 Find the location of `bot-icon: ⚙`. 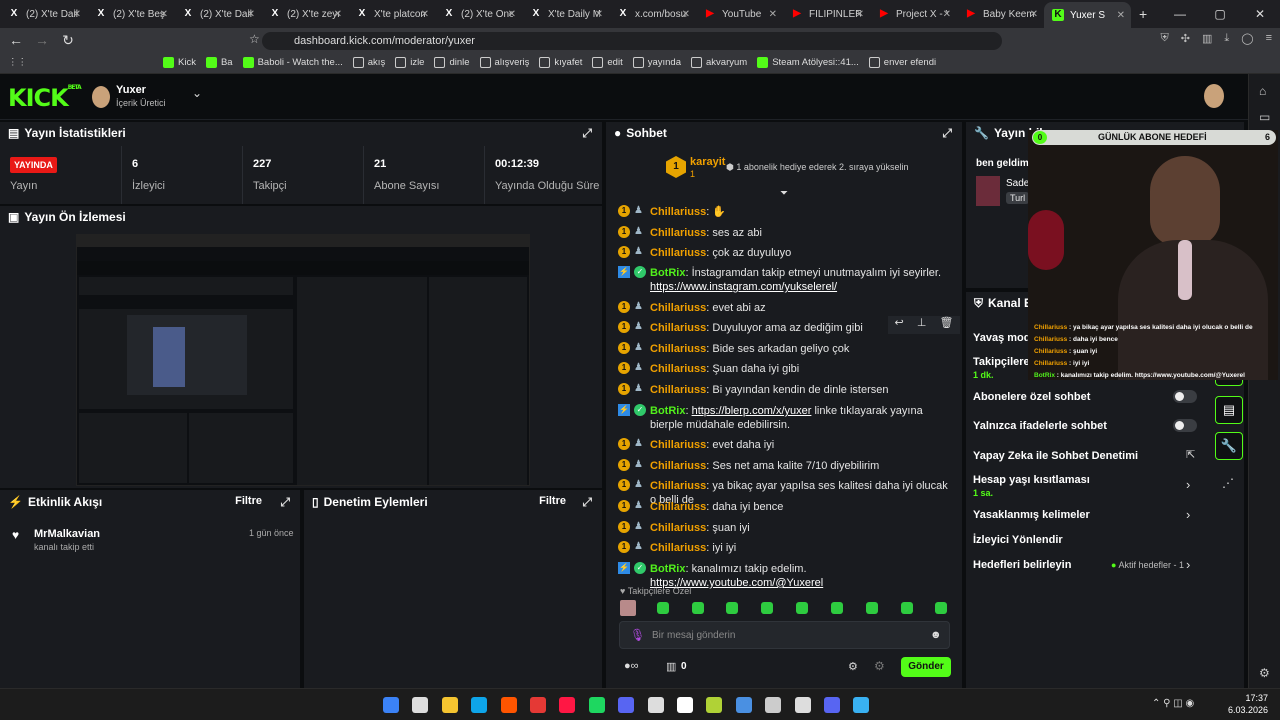

bot-icon: ⚙ is located at coordinates (879, 666).